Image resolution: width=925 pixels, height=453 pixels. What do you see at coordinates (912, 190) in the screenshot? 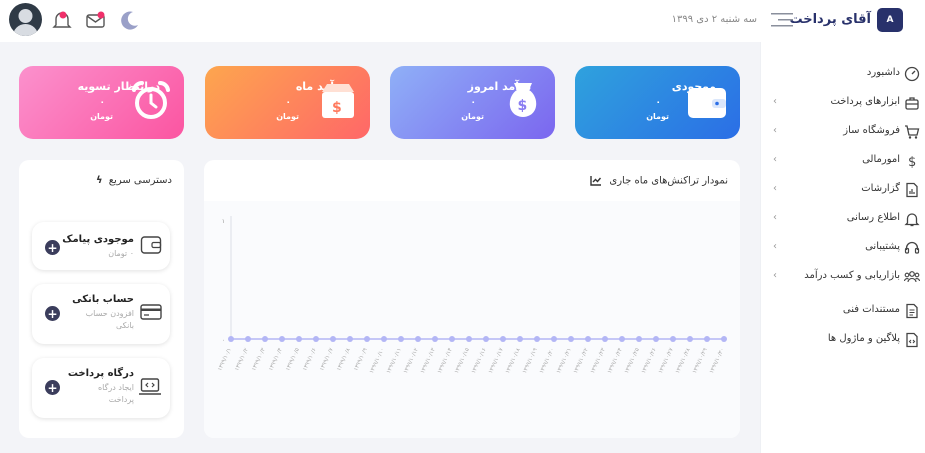
I see `report-icon` at bounding box center [912, 190].